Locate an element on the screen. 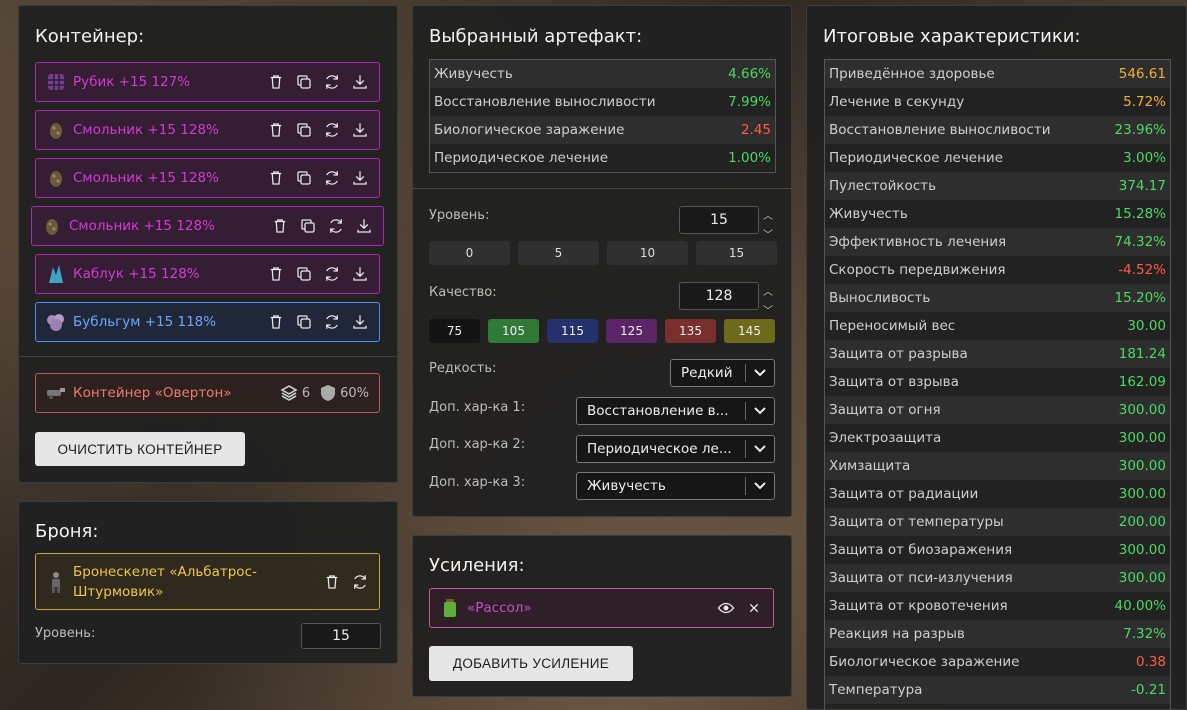 The width and height of the screenshot is (1187, 710). level-spinner: ︿ ﹀ is located at coordinates (768, 224).